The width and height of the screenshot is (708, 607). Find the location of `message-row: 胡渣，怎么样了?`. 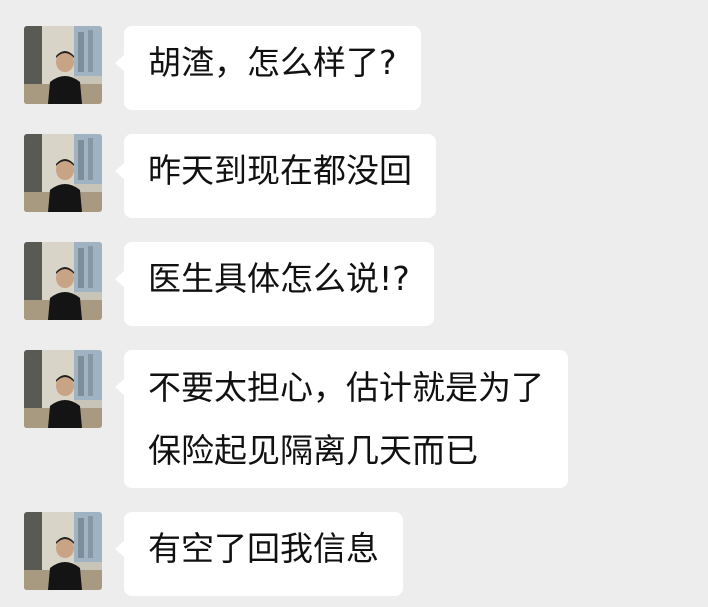

message-row: 胡渣，怎么样了? is located at coordinates (354, 68).